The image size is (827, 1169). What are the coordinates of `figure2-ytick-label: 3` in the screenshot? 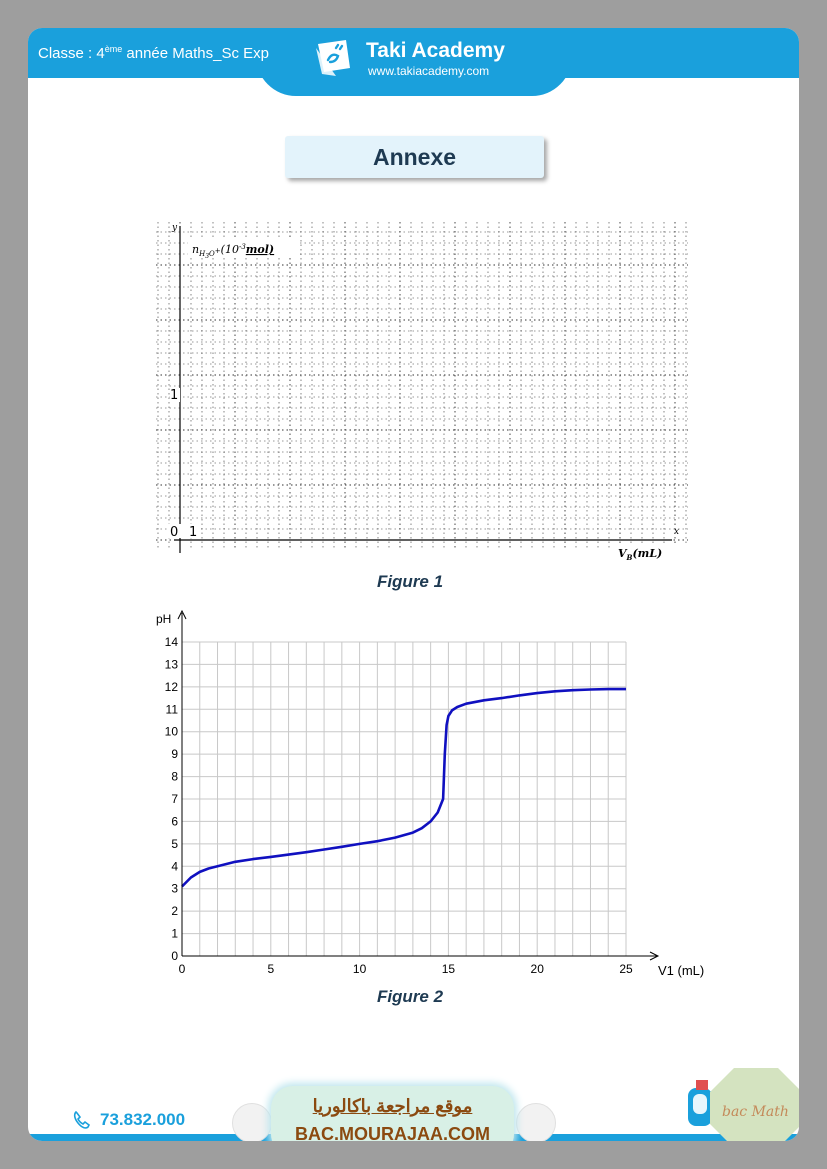 It's located at (174, 889).